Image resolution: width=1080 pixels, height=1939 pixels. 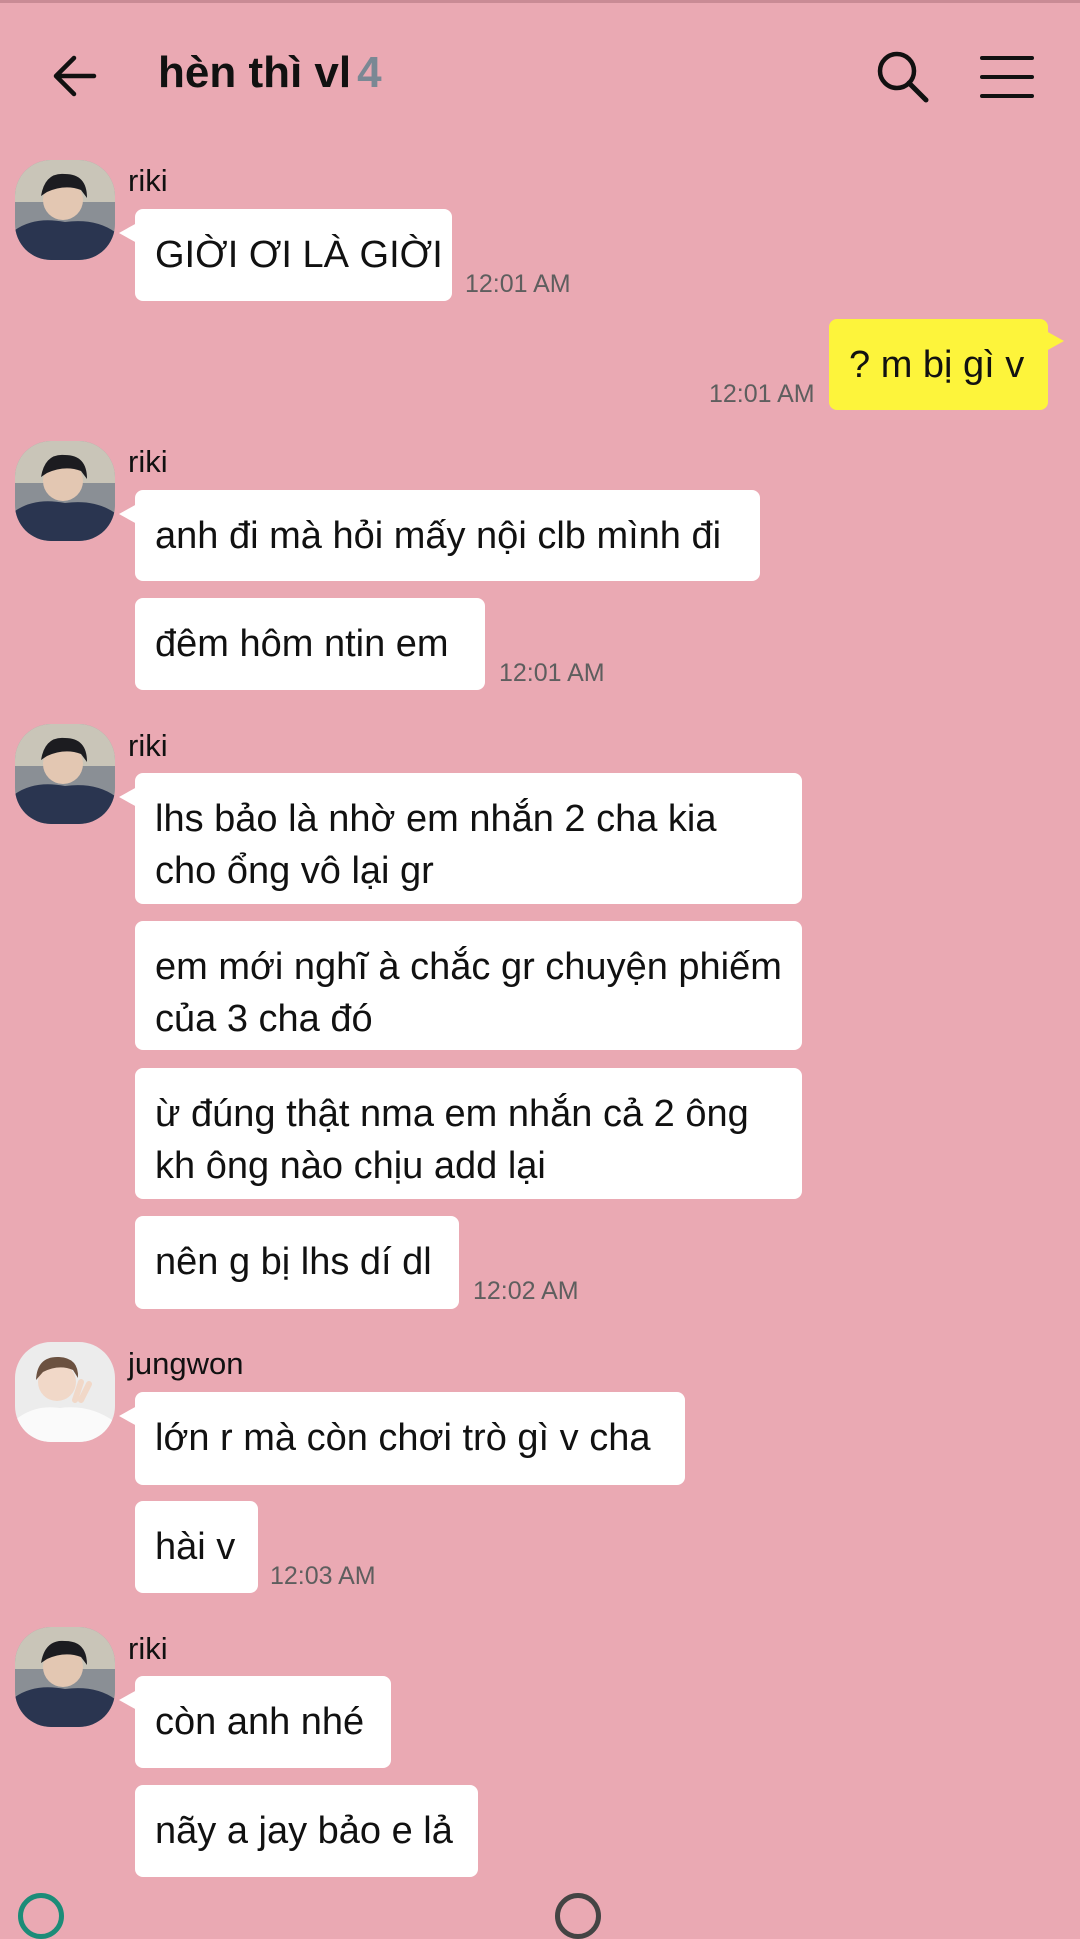 I want to click on message-timestamp: 12:02 AM, so click(x=526, y=1291).